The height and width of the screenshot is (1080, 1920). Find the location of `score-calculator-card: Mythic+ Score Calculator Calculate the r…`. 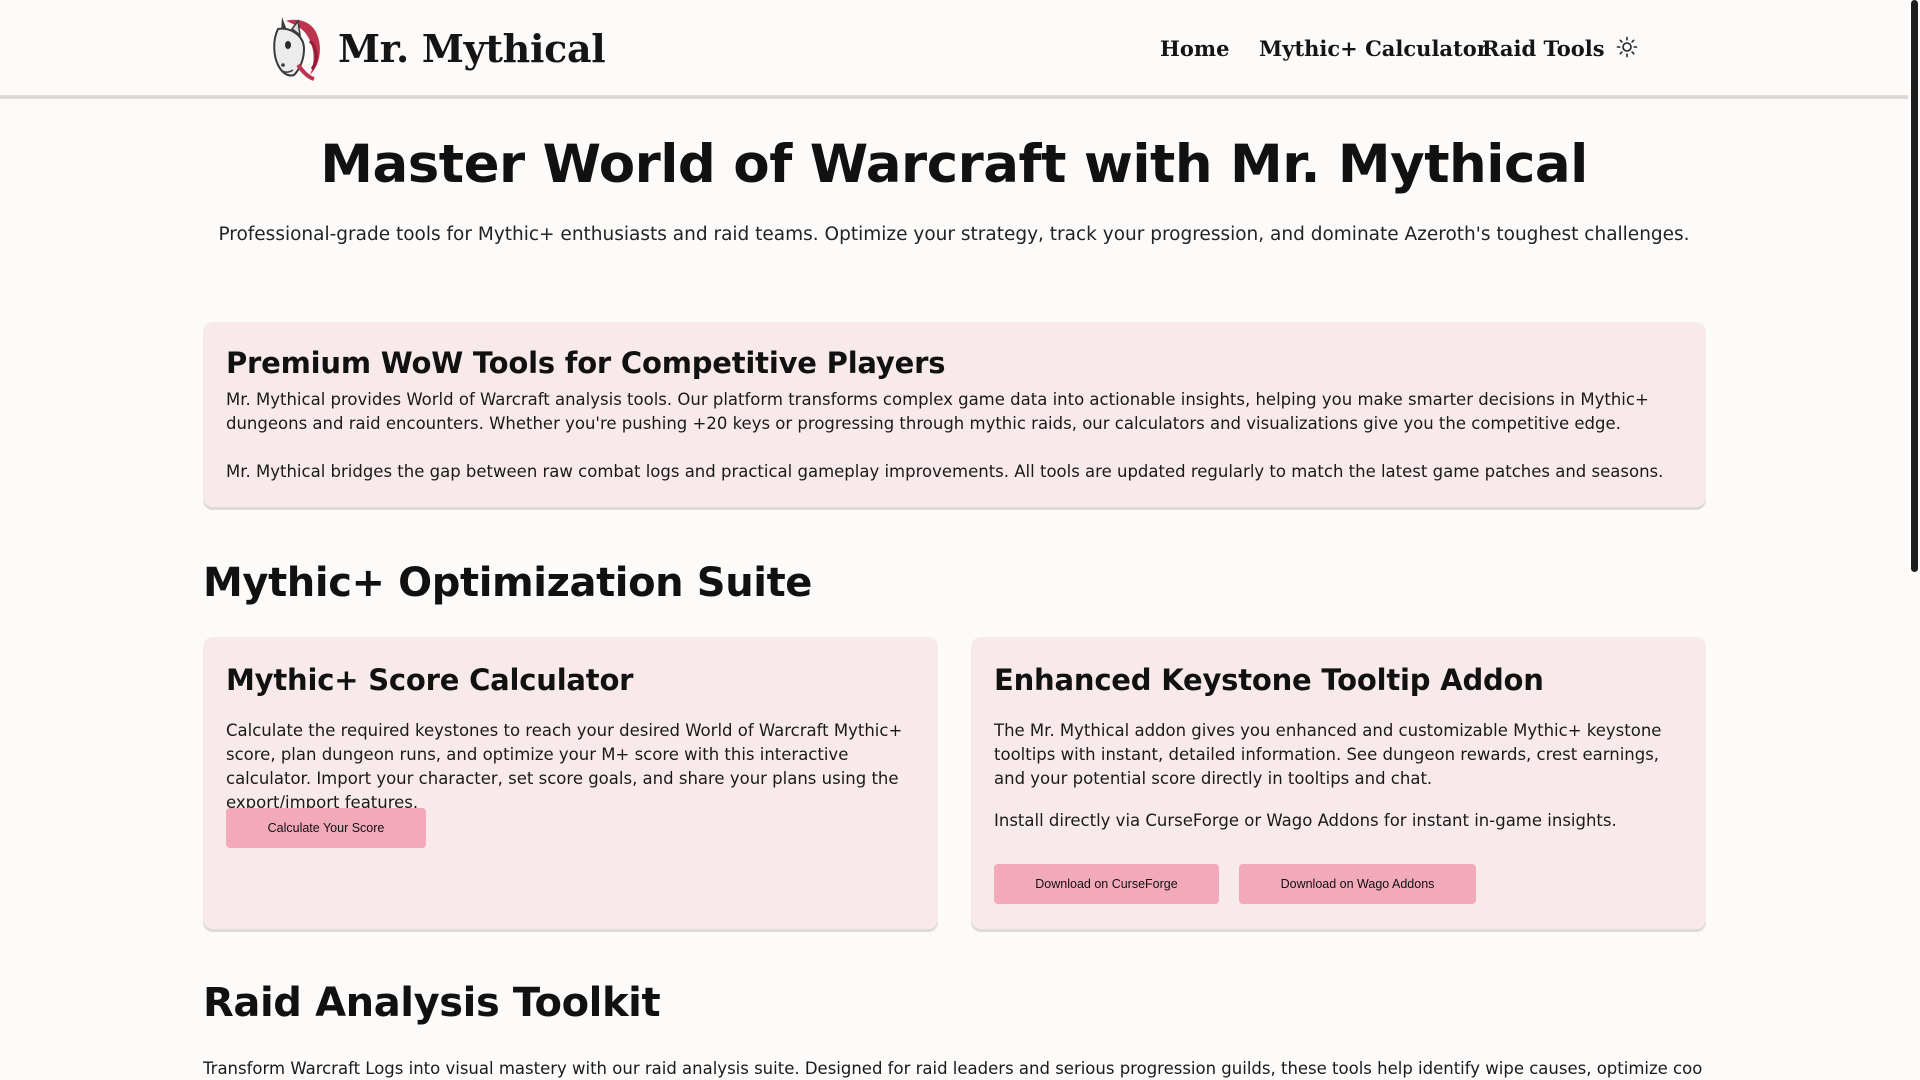

score-calculator-card: Mythic+ Score Calculator Calculate the r… is located at coordinates (570, 783).